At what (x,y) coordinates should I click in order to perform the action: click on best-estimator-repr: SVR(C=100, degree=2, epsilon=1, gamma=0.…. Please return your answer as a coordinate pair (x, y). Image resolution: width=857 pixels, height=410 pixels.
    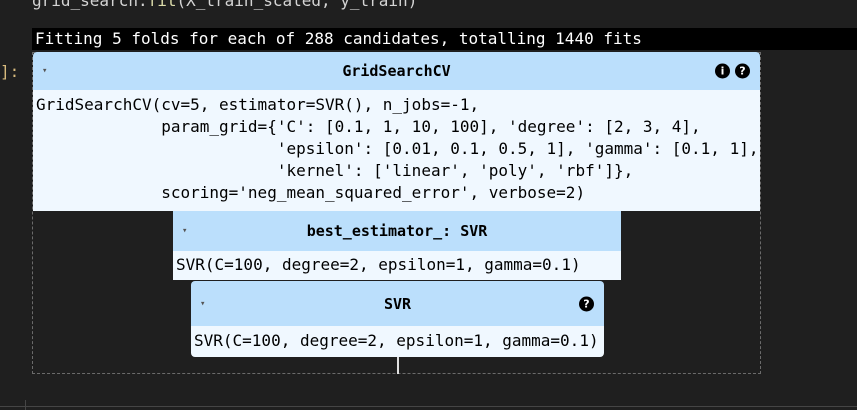
    Looking at the image, I should click on (397, 265).